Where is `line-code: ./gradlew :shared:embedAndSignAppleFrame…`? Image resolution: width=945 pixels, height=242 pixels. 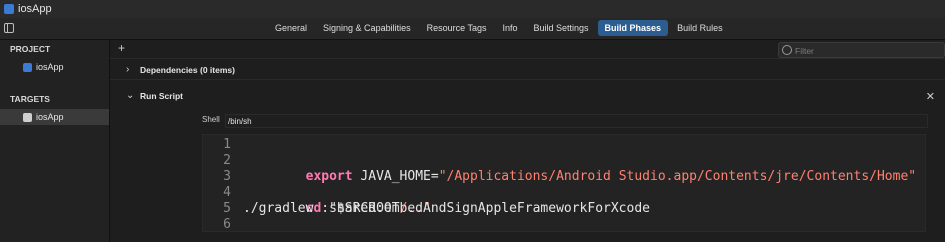
line-code: ./gradlew :shared:embedAndSignAppleFrame… is located at coordinates (446, 208).